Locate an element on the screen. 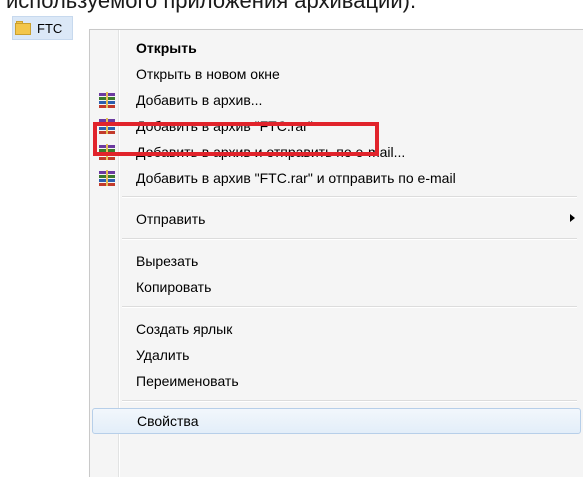 This screenshot has height=477, width=583. menu-item-delete: Удалить is located at coordinates (334, 354).